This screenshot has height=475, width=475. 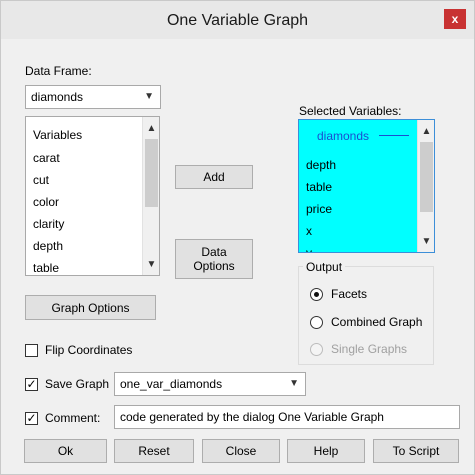 I want to click on close-window-button: x, so click(x=455, y=19).